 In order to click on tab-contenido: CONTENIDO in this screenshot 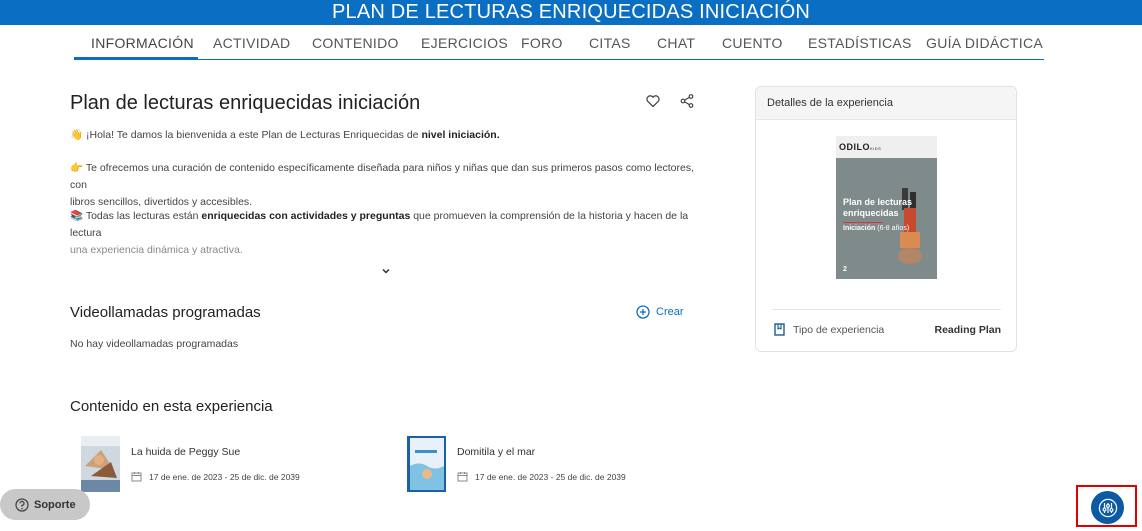, I will do `click(355, 43)`.